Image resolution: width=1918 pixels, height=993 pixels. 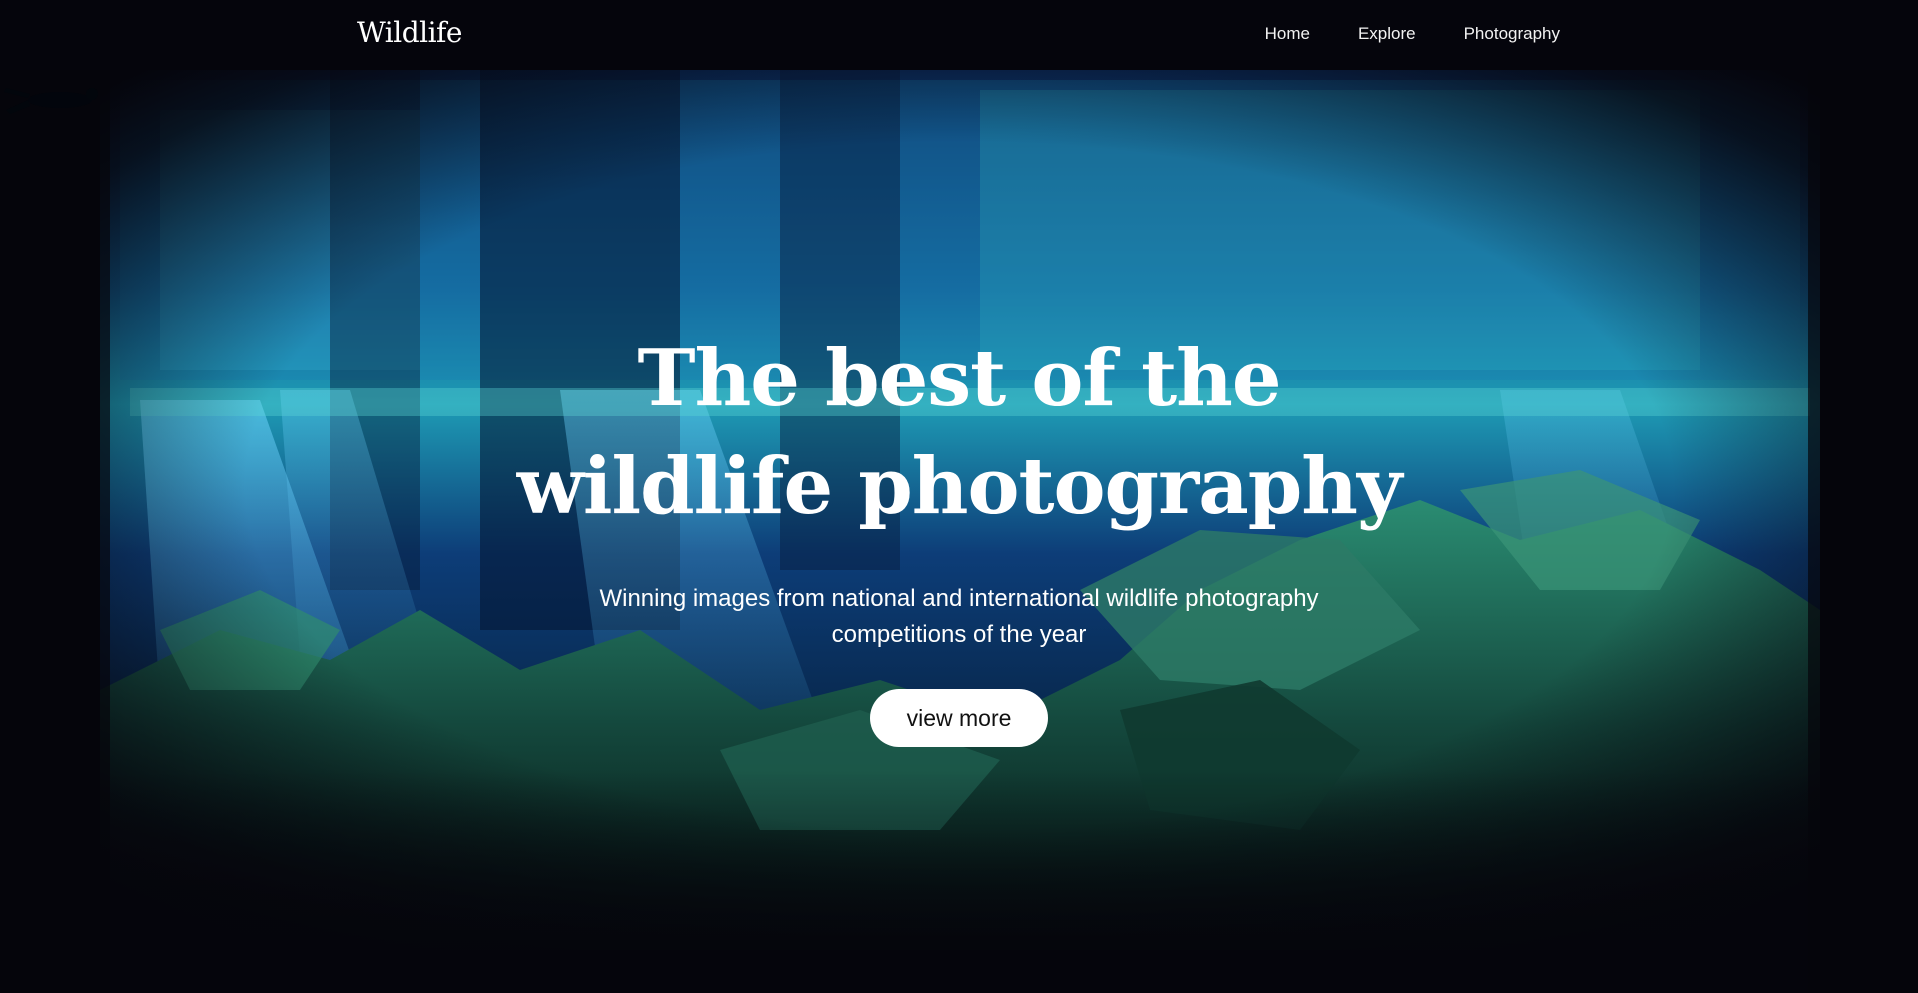 I want to click on diver-silhouette, so click(x=51, y=101).